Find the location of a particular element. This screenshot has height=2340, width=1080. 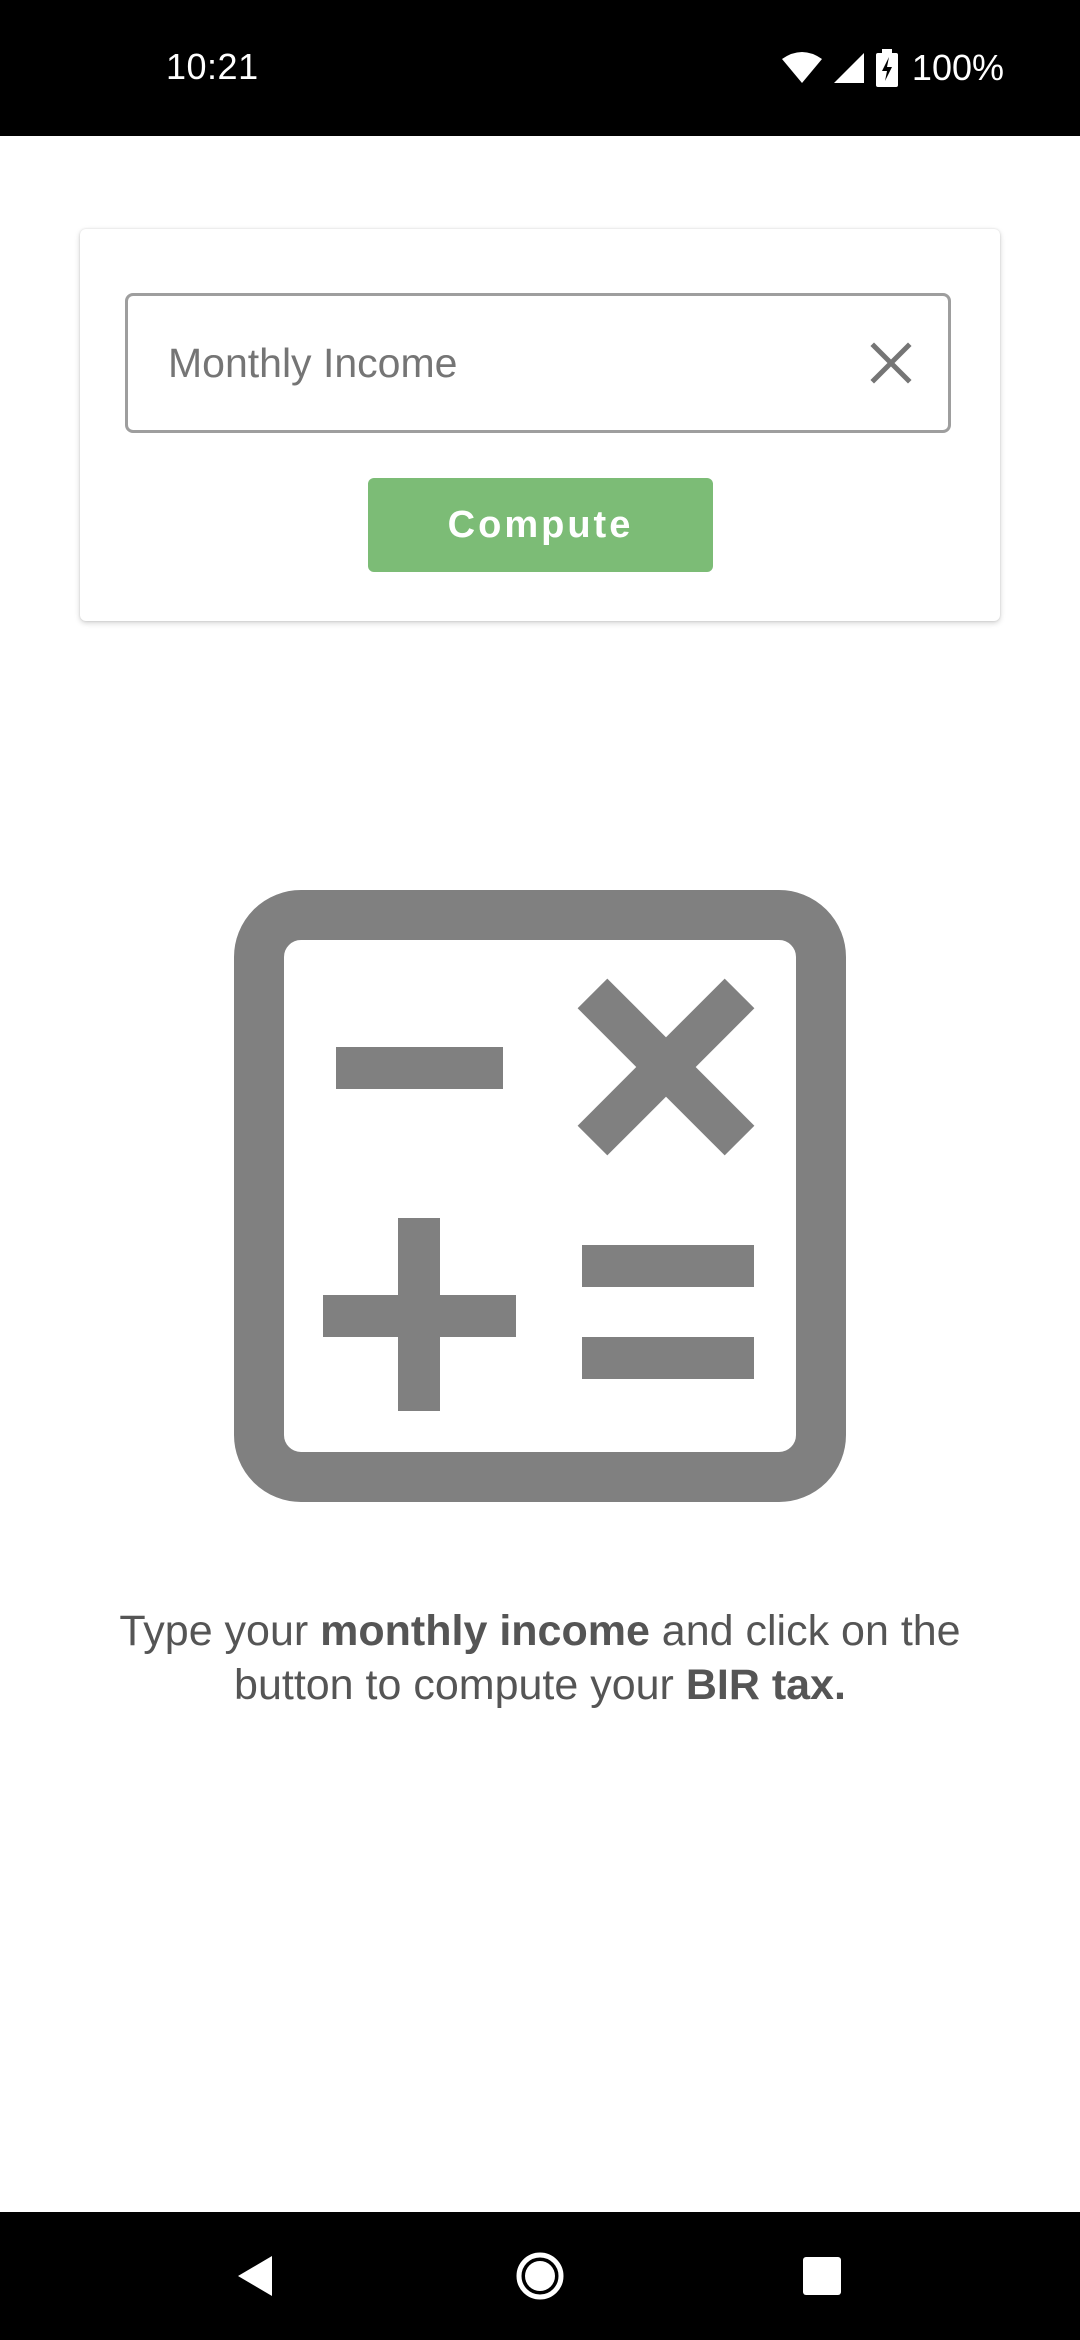

monthly-income-field is located at coordinates (538, 363).